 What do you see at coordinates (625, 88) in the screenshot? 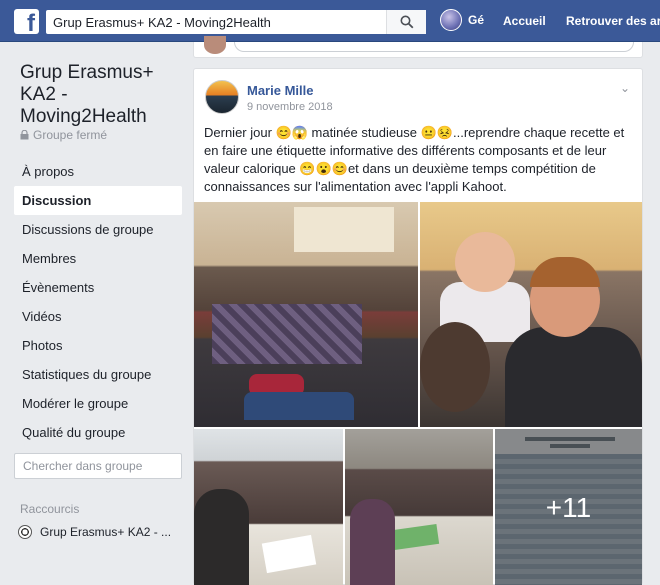
I see `chevron-down-icon: ⌄` at bounding box center [625, 88].